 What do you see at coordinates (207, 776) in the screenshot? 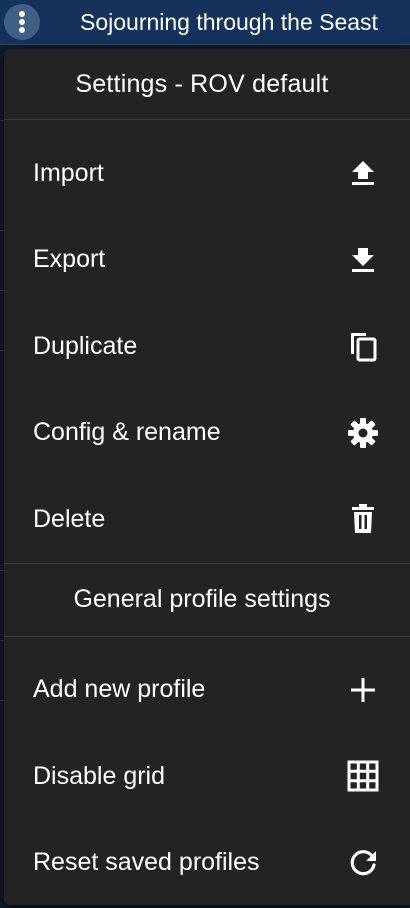
I see `disable-grid-button: Disable grid` at bounding box center [207, 776].